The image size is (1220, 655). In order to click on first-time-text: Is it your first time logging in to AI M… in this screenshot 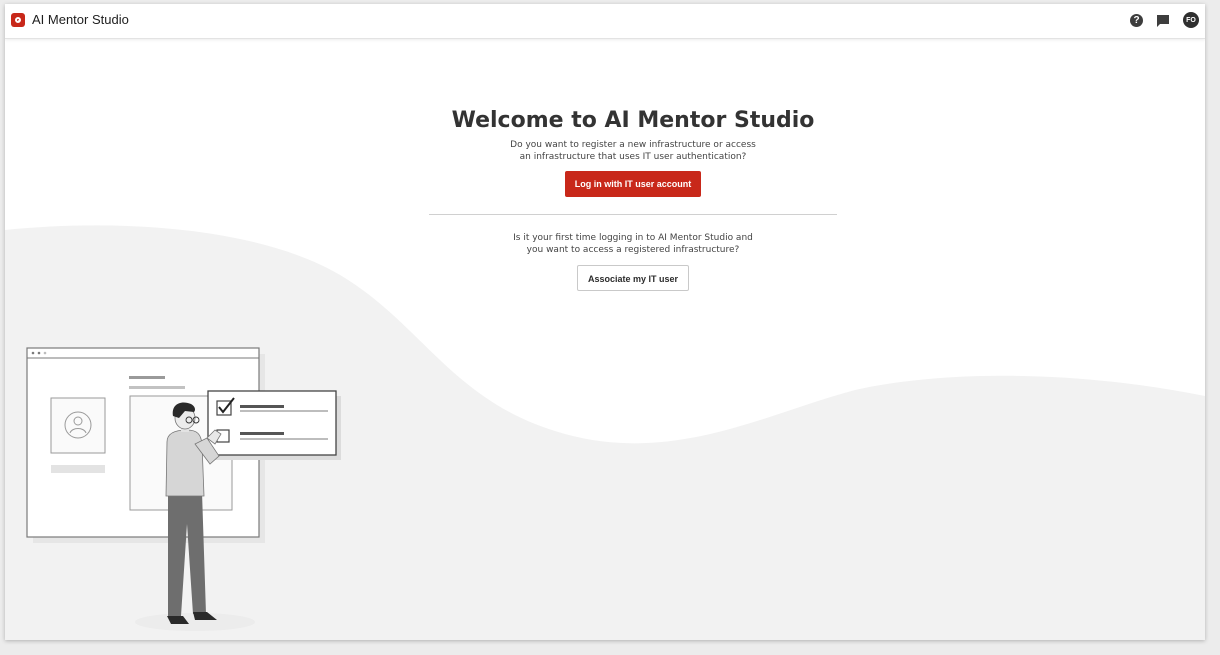, I will do `click(633, 244)`.